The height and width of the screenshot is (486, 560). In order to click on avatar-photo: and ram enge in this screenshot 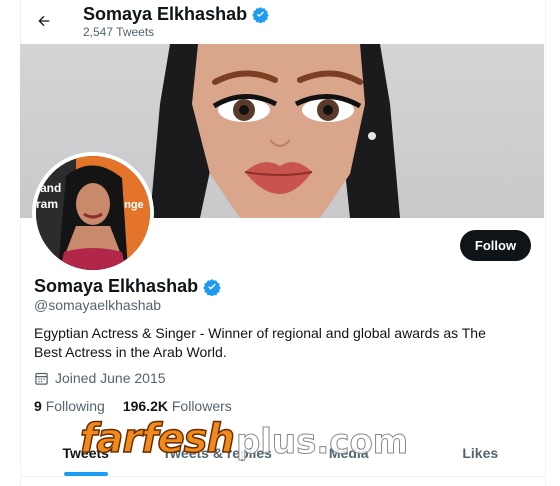, I will do `click(93, 213)`.